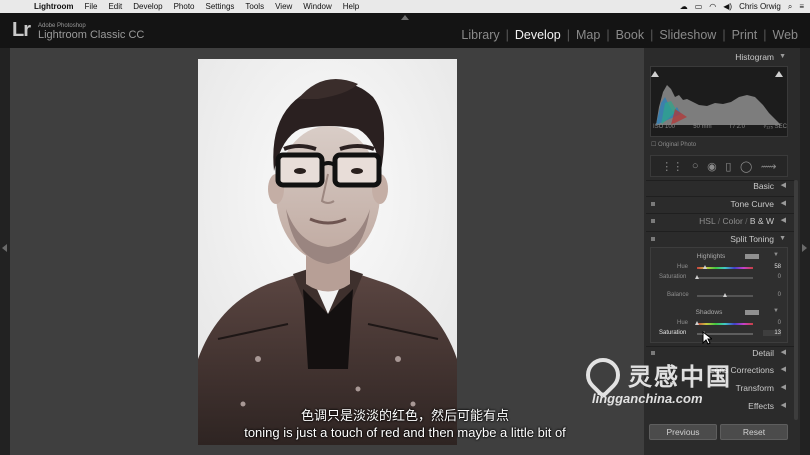  Describe the element at coordinates (677, 145) in the screenshot. I see `original-photo-label: Original Photo` at that location.